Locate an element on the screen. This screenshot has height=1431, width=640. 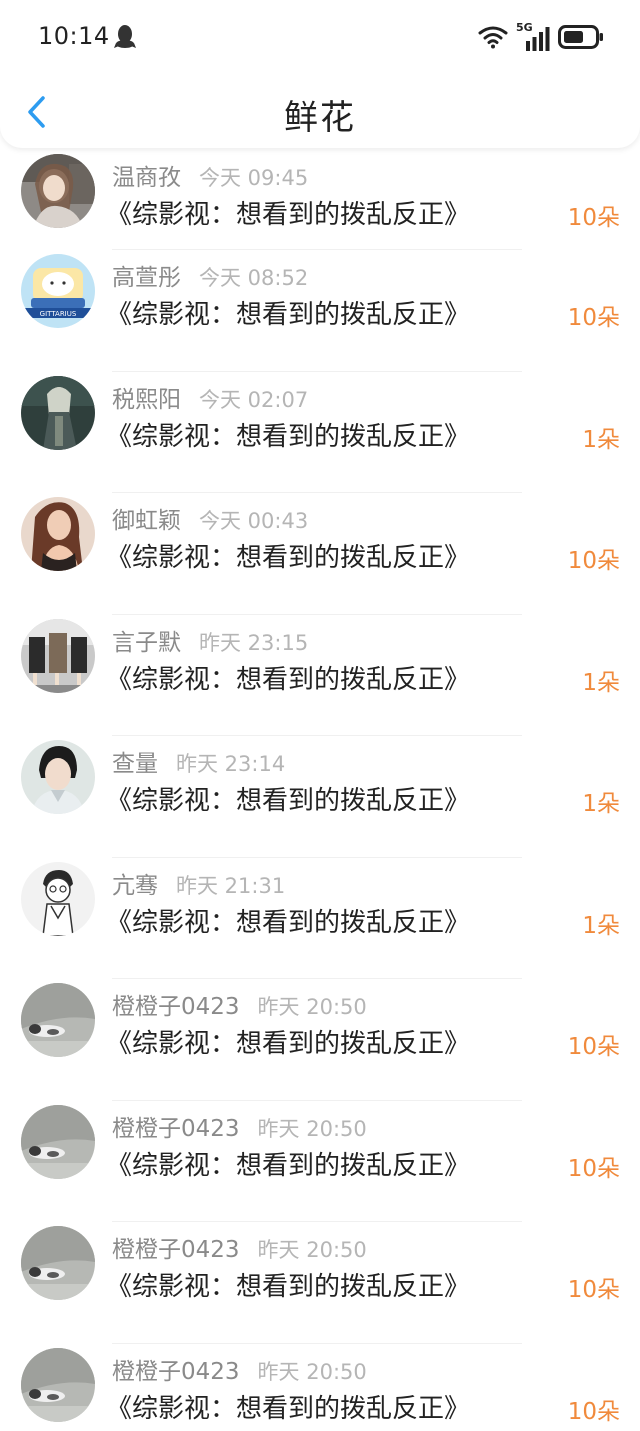
cellular-signal: 5G is located at coordinates (533, 36).